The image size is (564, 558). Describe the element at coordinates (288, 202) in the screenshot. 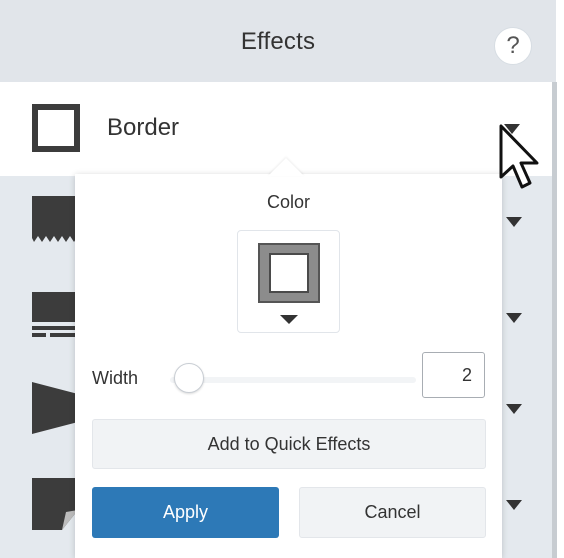

I see `color-label: Color` at that location.